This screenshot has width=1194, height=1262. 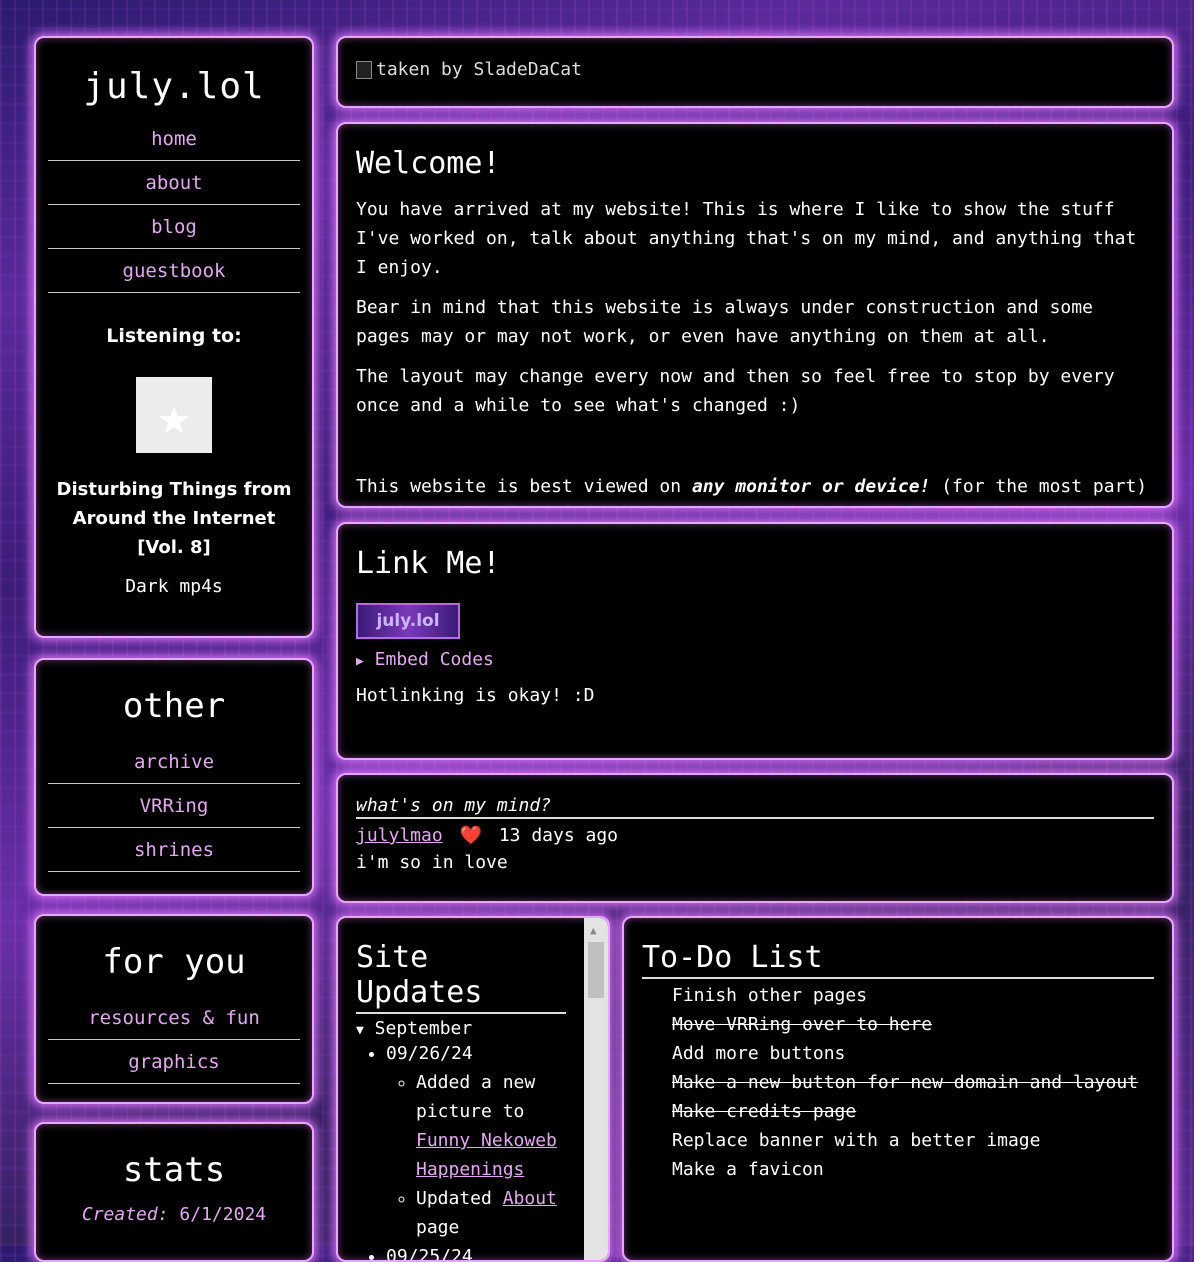 What do you see at coordinates (558, 835) in the screenshot?
I see `mind-time: 13 days ago` at bounding box center [558, 835].